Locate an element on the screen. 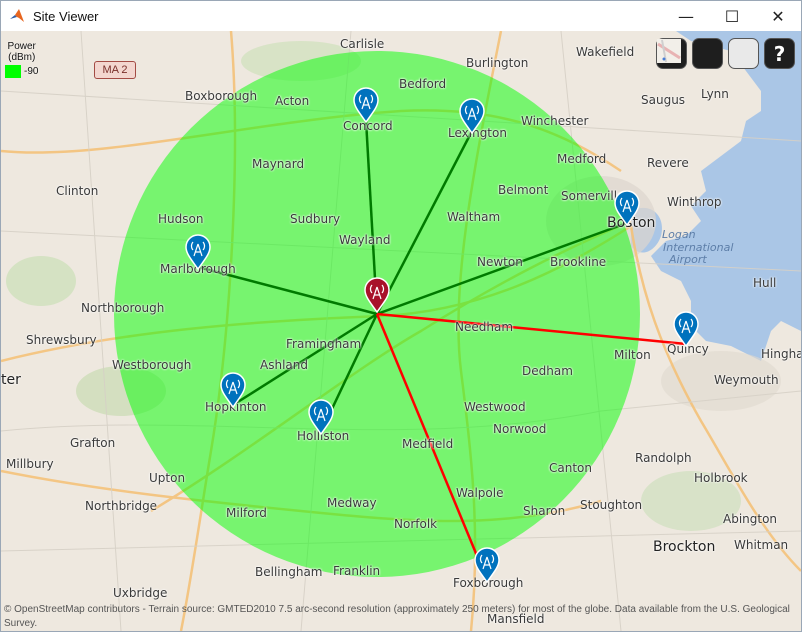 This screenshot has height=632, width=802. place-label: Revere is located at coordinates (668, 163).